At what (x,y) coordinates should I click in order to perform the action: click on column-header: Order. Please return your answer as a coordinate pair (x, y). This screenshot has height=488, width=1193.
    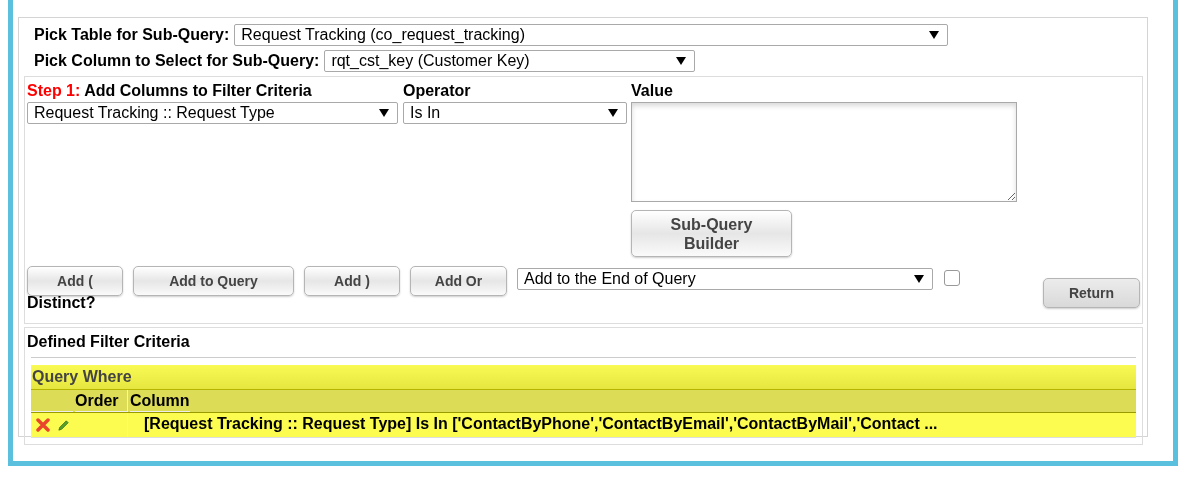
    Looking at the image, I should click on (101, 401).